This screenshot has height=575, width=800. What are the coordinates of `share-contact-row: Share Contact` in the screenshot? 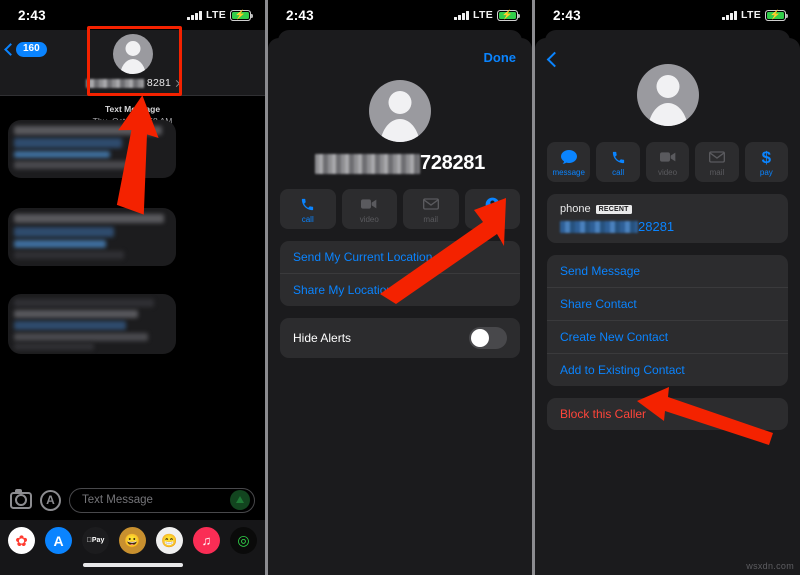 It's located at (667, 304).